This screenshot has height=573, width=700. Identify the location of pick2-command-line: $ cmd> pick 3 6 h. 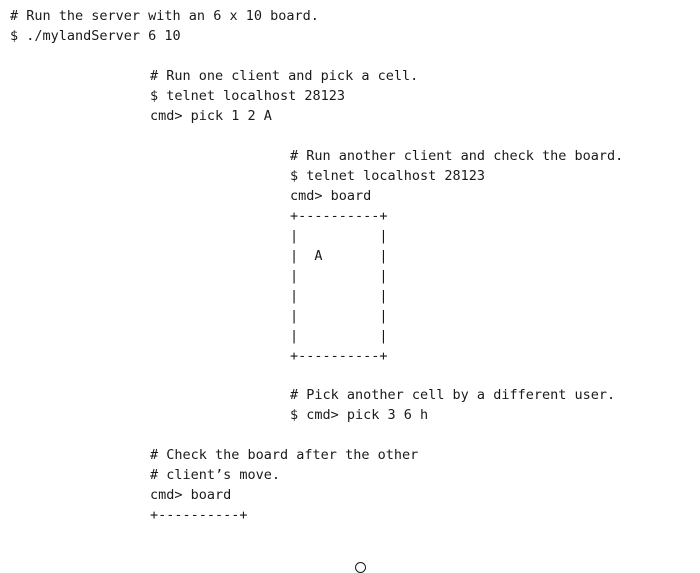
(359, 415).